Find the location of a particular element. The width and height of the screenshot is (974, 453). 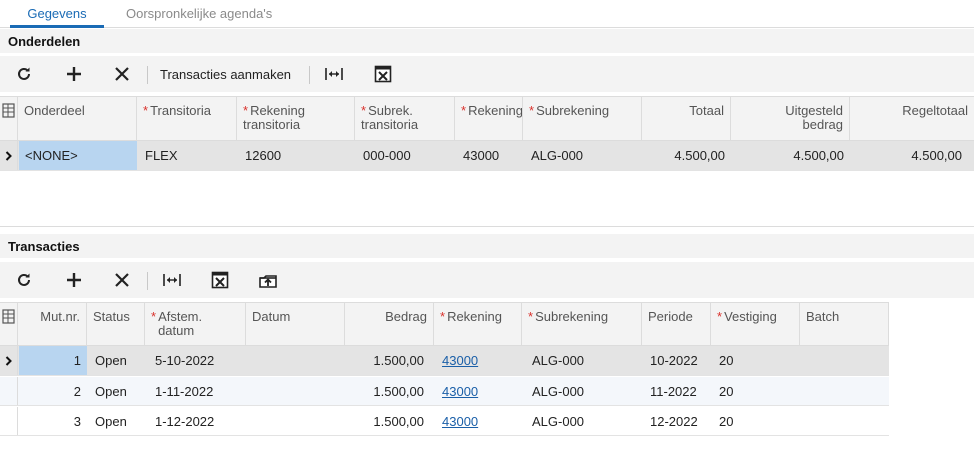

excel-export-icon is located at coordinates (383, 74).